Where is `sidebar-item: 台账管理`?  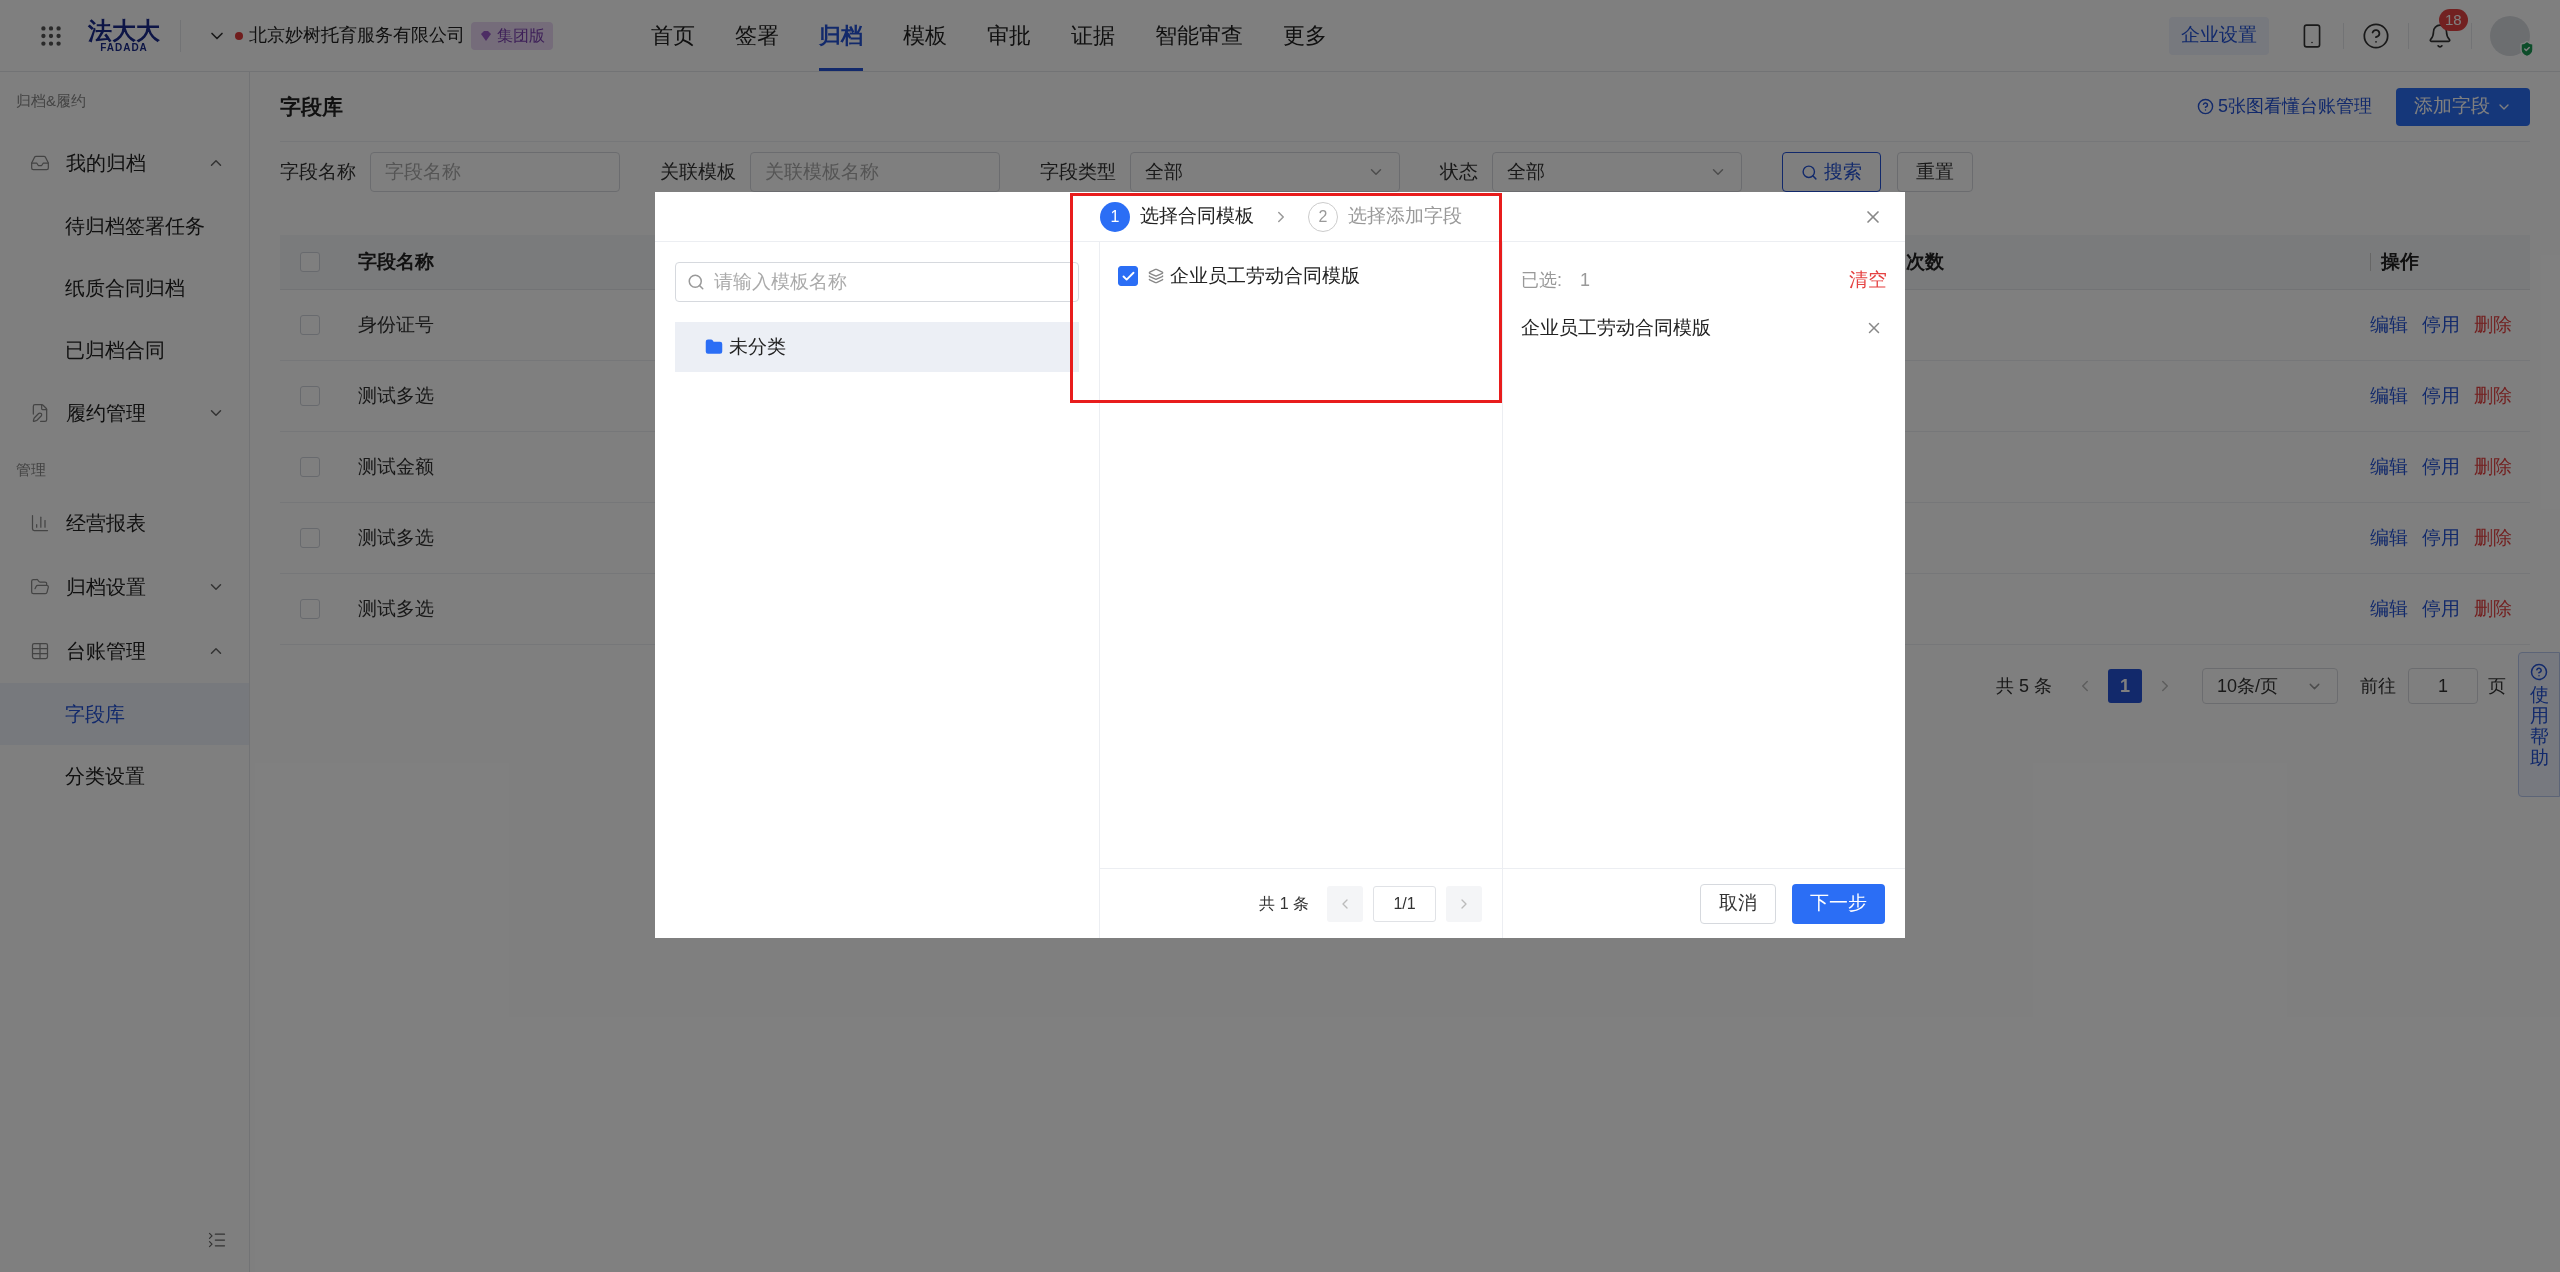
sidebar-item: 台账管理 is located at coordinates (124, 651).